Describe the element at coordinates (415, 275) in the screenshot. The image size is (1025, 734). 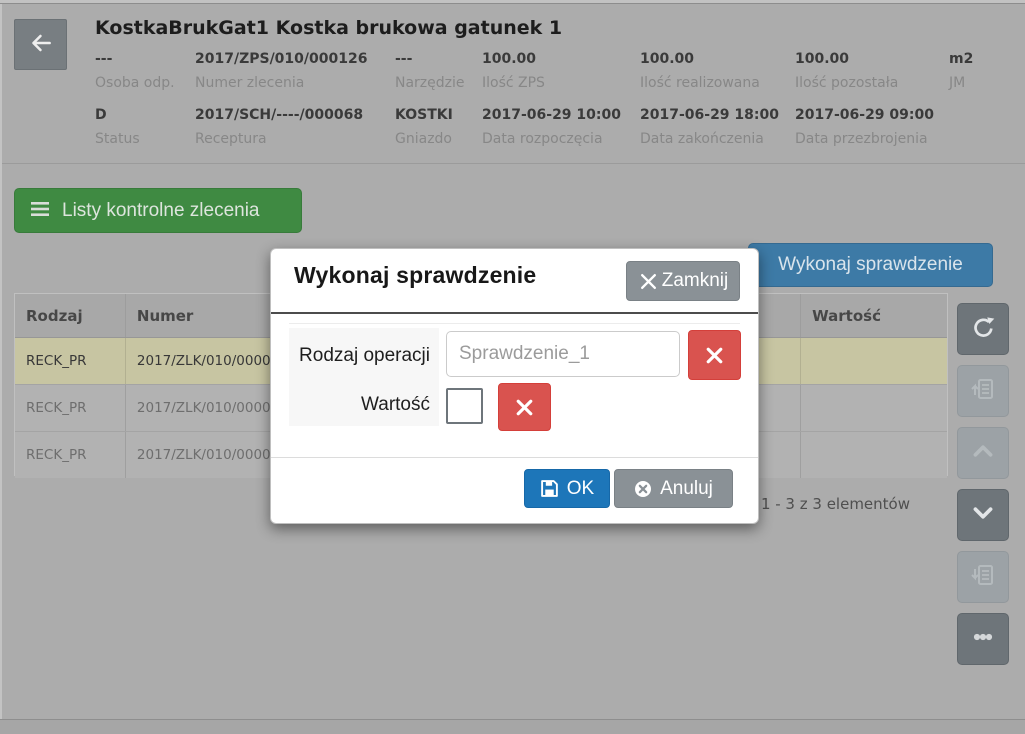
I see `dialog-title: Wykonaj sprawdzenie` at that location.